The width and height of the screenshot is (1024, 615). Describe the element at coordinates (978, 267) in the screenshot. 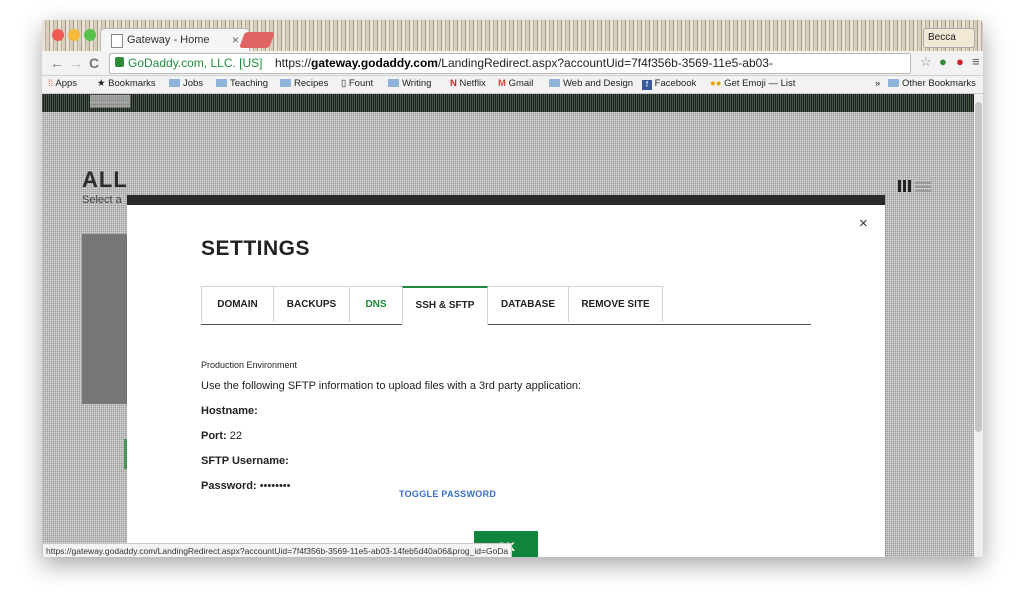

I see `scrollbar-thumb` at that location.